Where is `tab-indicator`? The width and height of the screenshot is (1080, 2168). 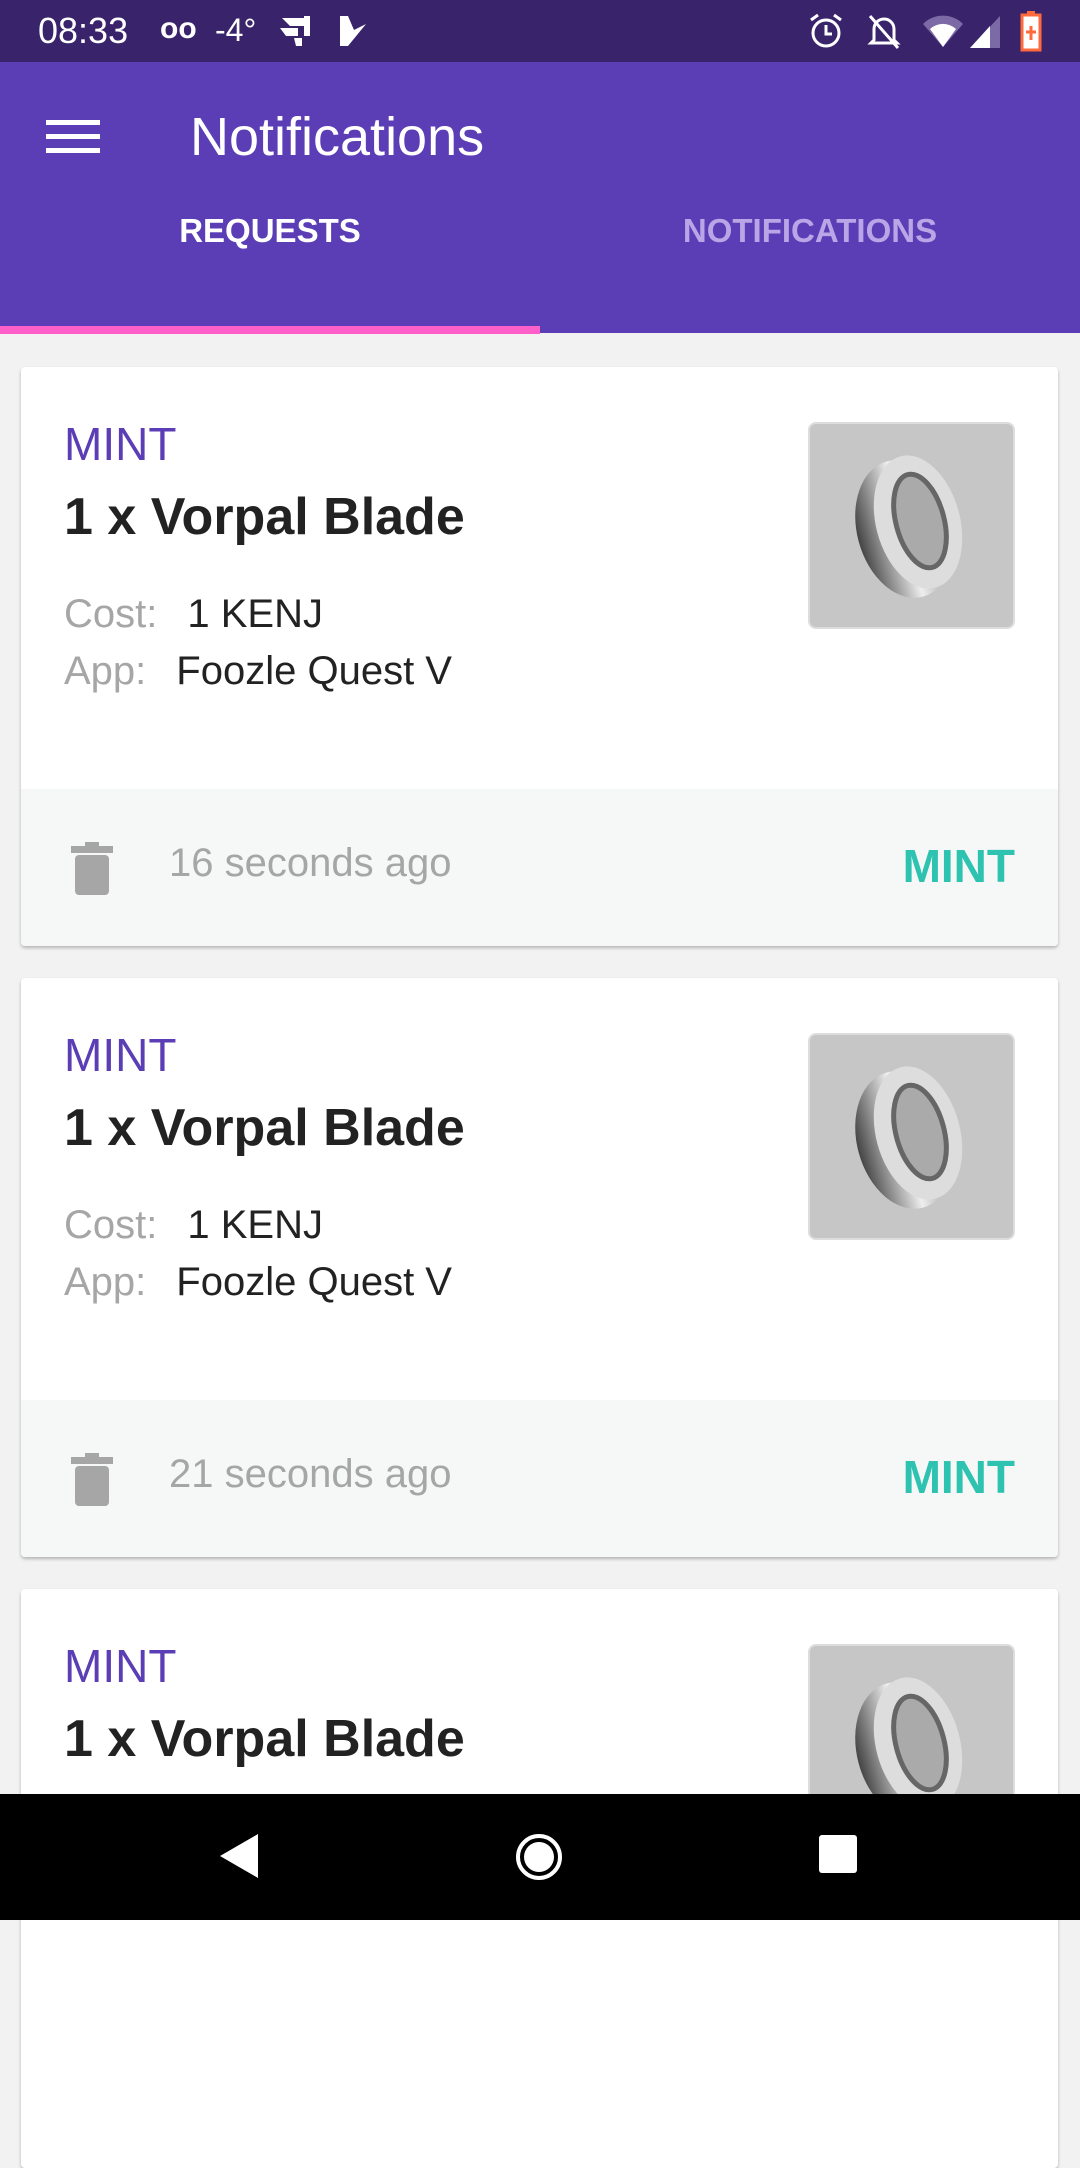
tab-indicator is located at coordinates (270, 330).